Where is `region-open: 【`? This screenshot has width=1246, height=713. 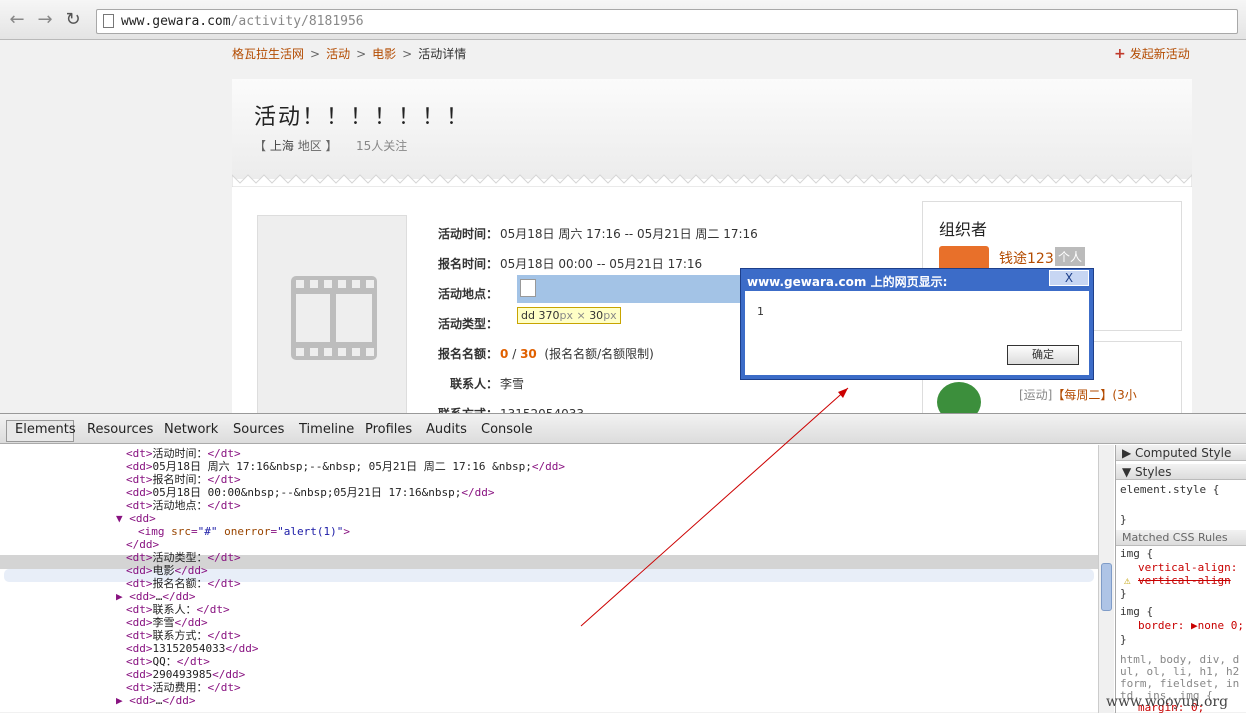 region-open: 【 is located at coordinates (260, 146).